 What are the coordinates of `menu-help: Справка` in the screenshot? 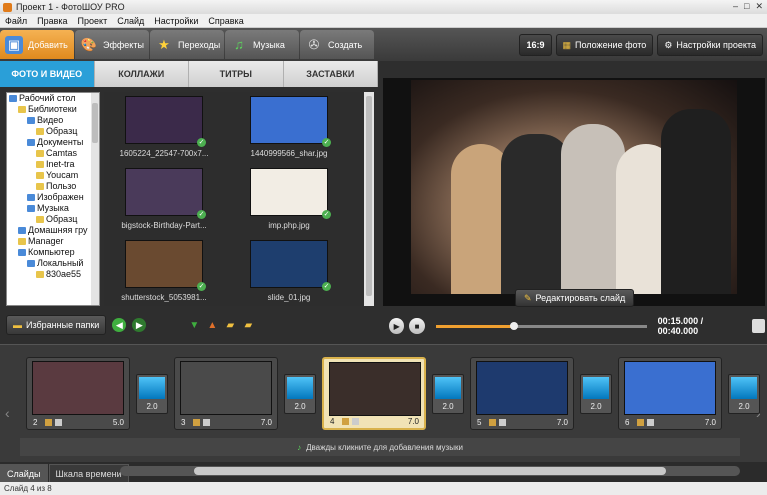 It's located at (225, 21).